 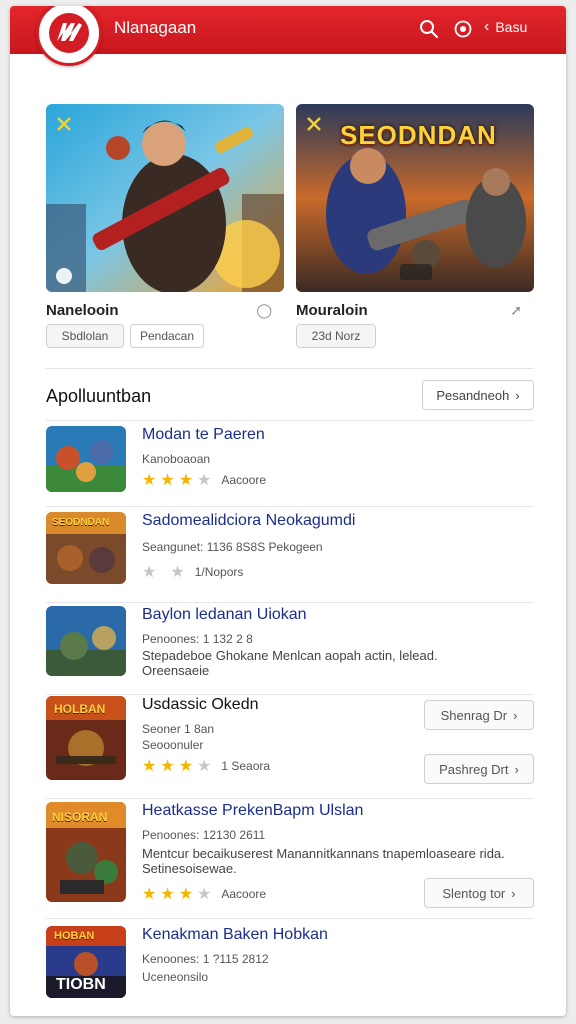 I want to click on list-item-thumb-text: SEODNDAN, so click(x=81, y=522).